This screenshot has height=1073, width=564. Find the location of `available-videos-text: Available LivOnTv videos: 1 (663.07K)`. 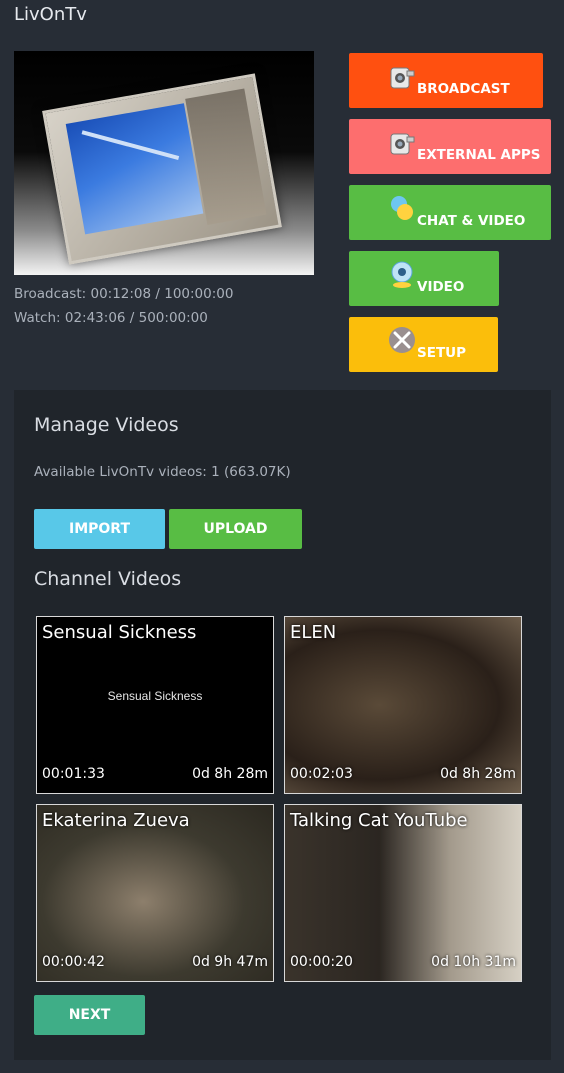

available-videos-text: Available LivOnTv videos: 1 (663.07K) is located at coordinates (162, 472).